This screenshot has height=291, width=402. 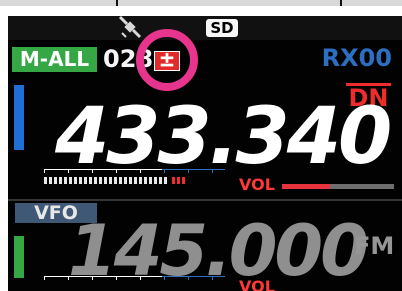 What do you see at coordinates (362, 186) in the screenshot?
I see `upper-vol-level-track` at bounding box center [362, 186].